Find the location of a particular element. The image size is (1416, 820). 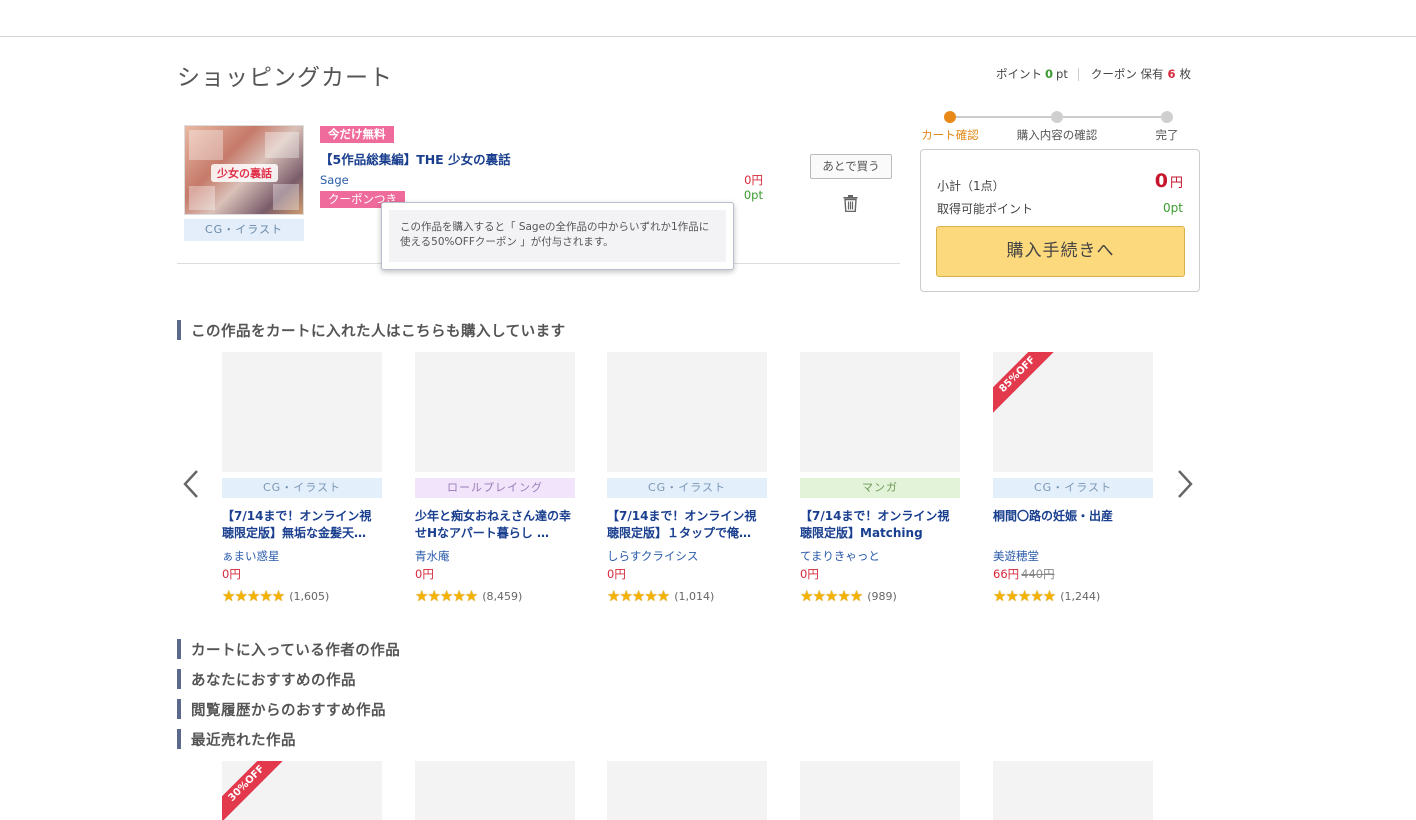

subtotal-price: 0円 is located at coordinates (1169, 181).